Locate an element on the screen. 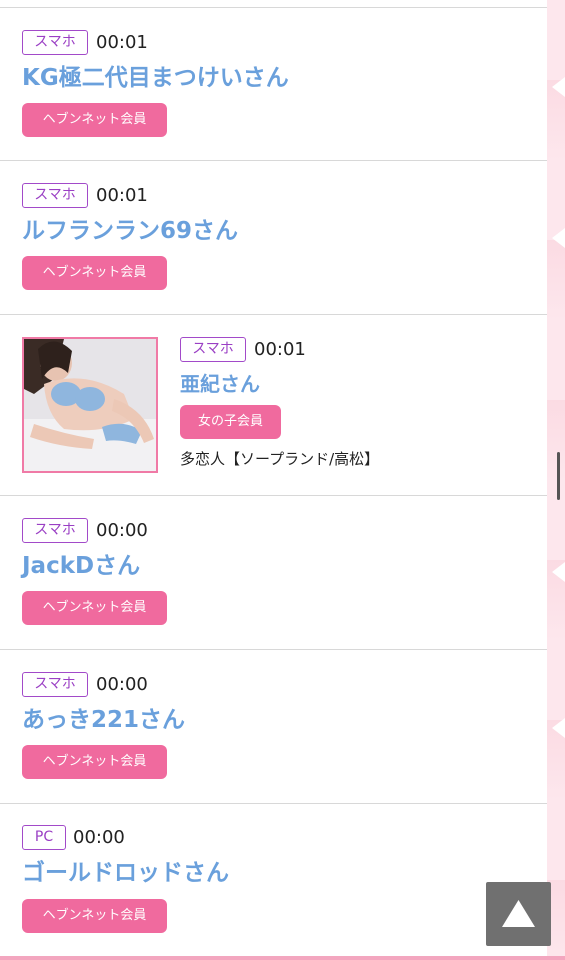 This screenshot has width=565, height=960. triangle-up-icon is located at coordinates (518, 913).